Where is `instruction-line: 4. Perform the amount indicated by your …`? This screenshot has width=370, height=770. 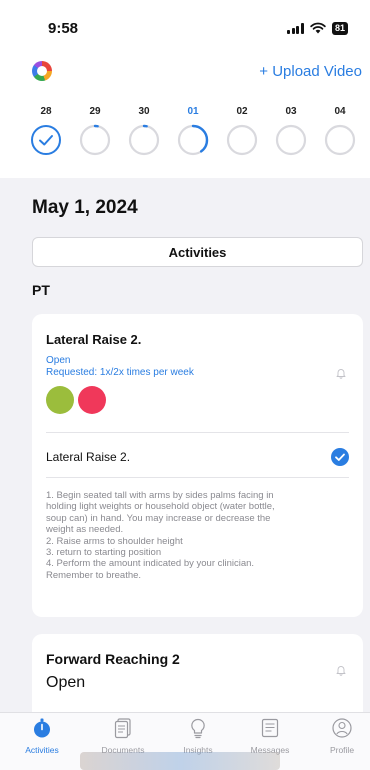
instruction-line: 4. Perform the amount indicated by your … is located at coordinates (150, 564).